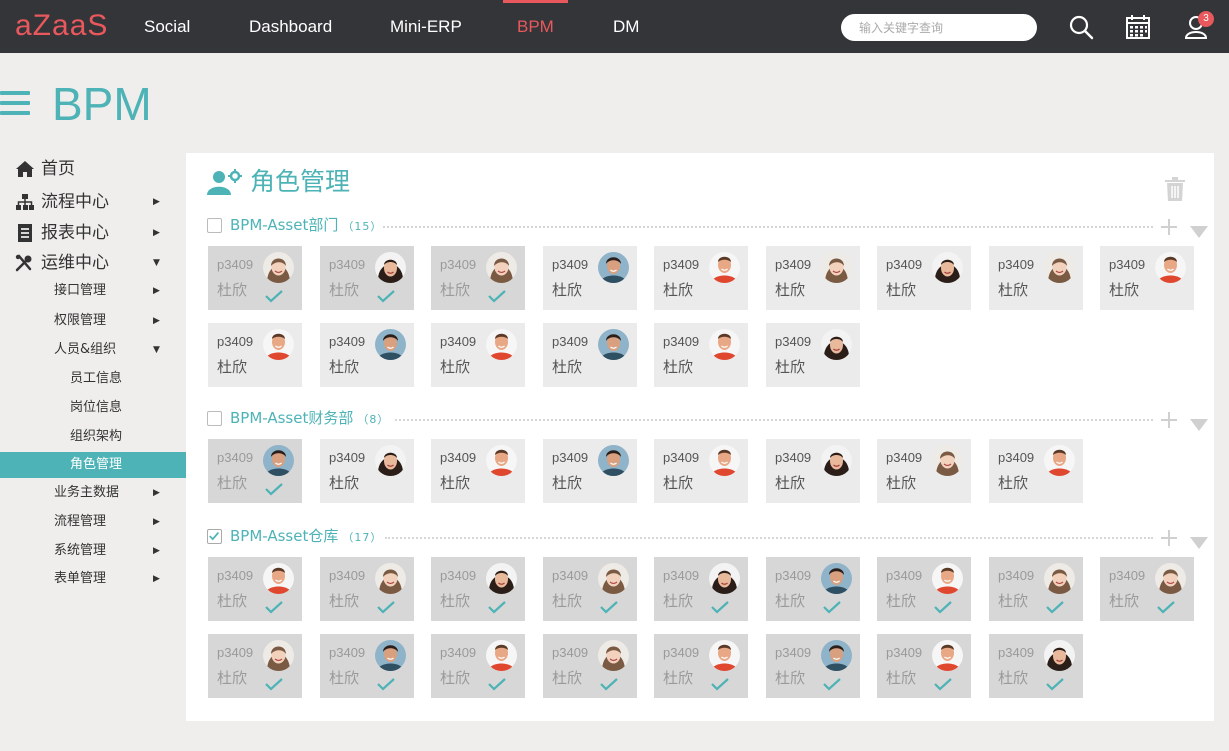 The width and height of the screenshot is (1229, 751). I want to click on sidebar-item: 报表中心 ▶, so click(93, 233).